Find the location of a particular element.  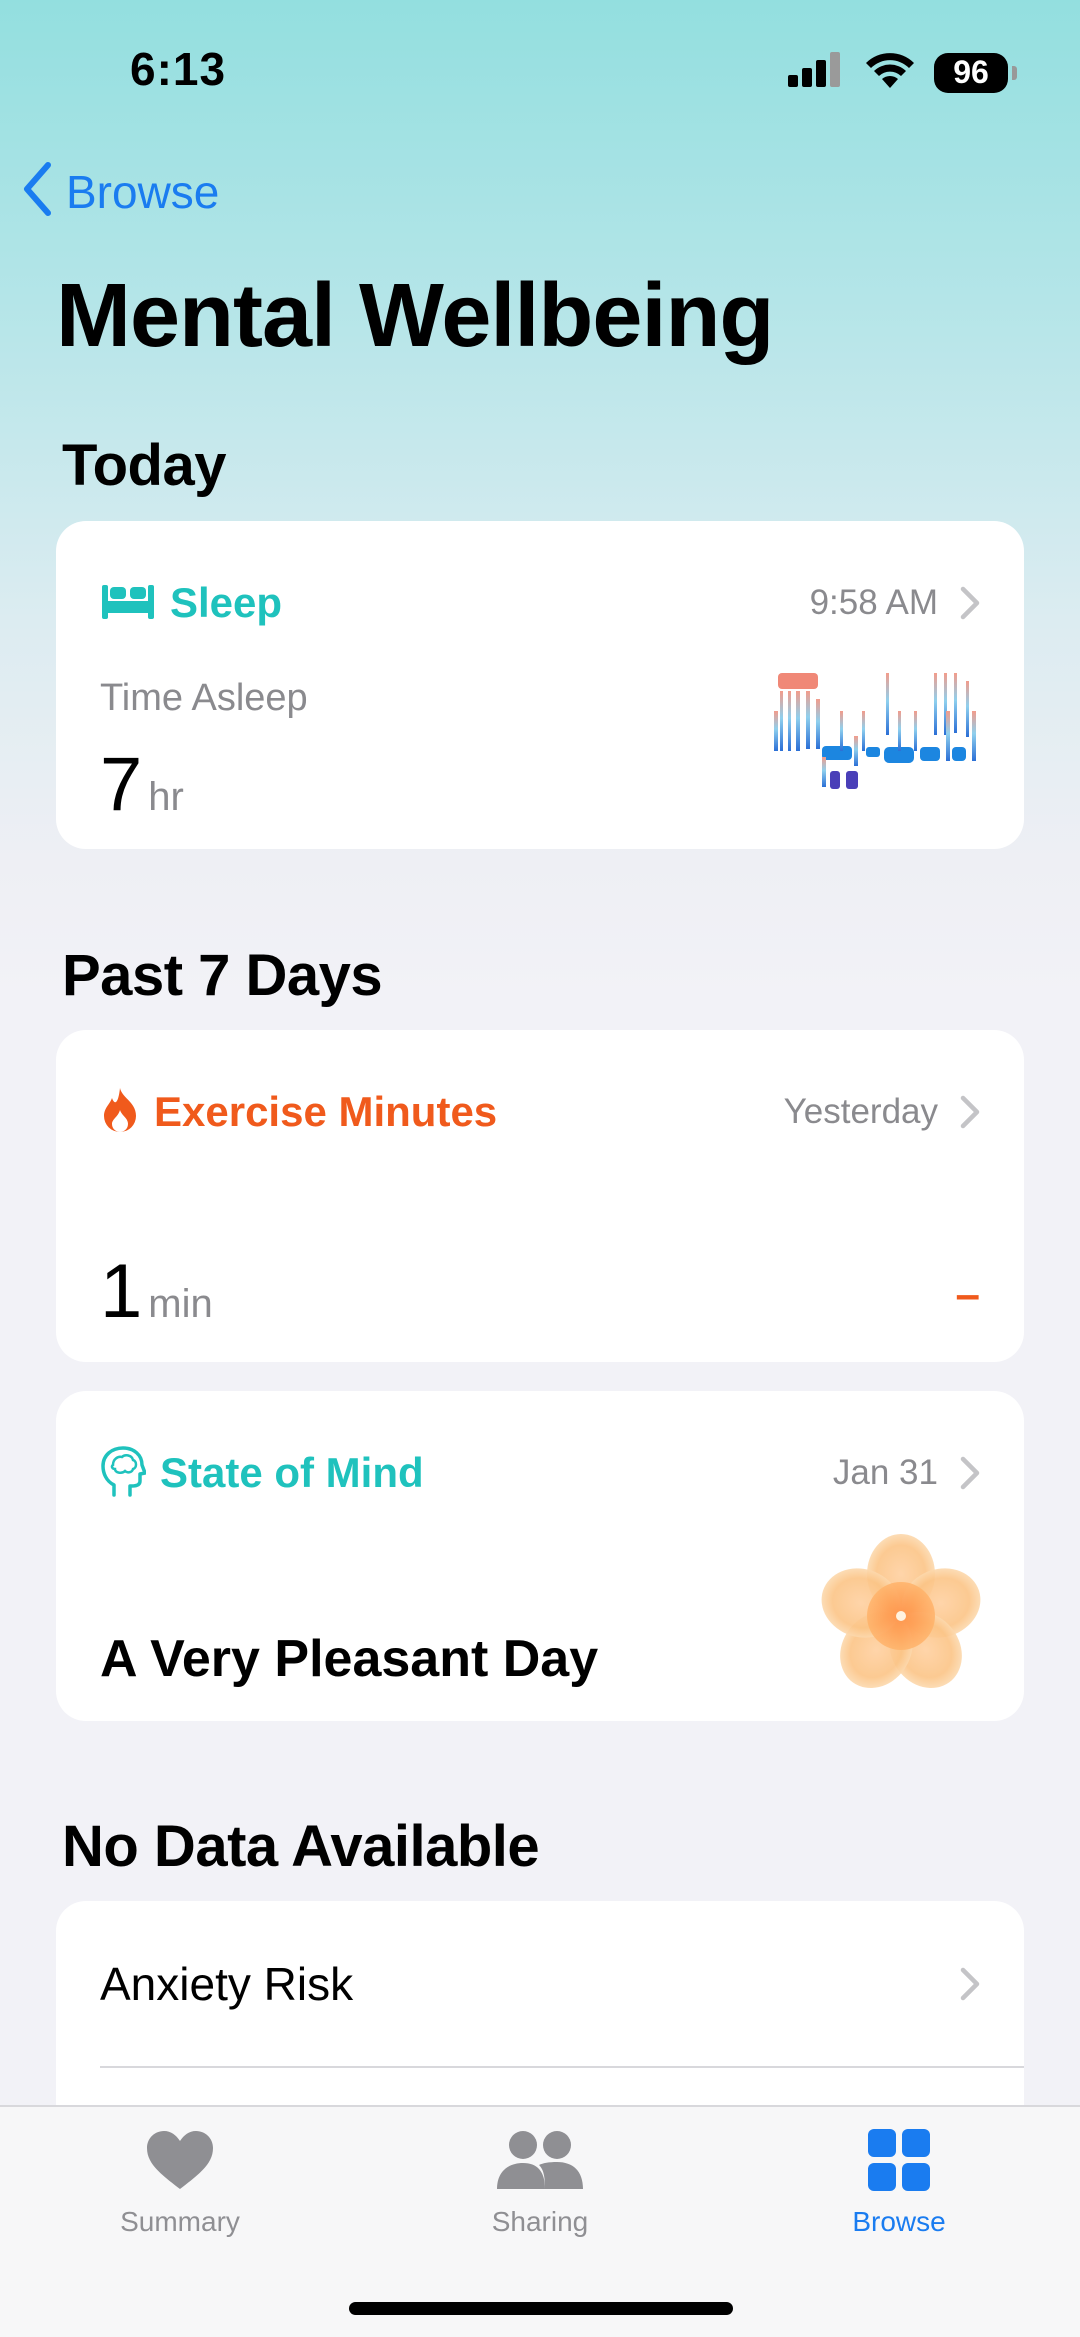

sleep-card: Sleep 9:58 AM Time Asleep 7 hr is located at coordinates (540, 685).